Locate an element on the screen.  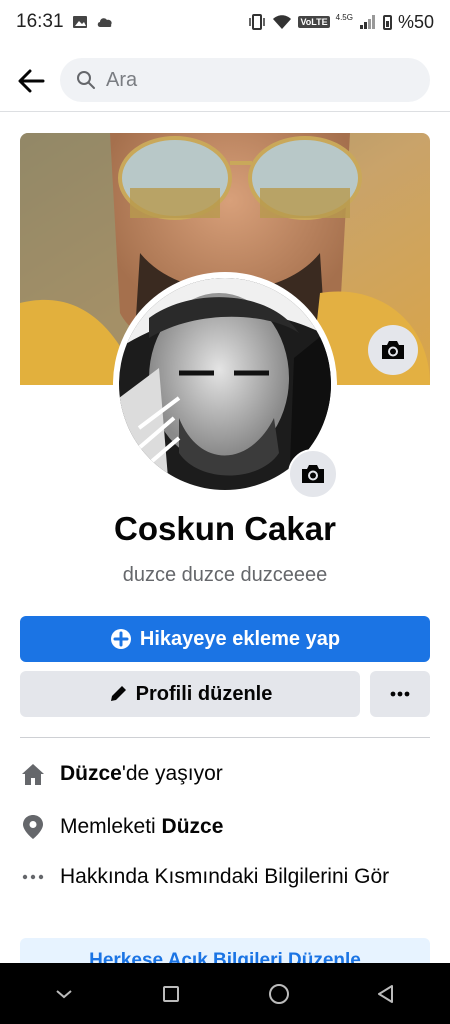
lives-in-text: Düzce'de yaşıyor is located at coordinates (141, 774).